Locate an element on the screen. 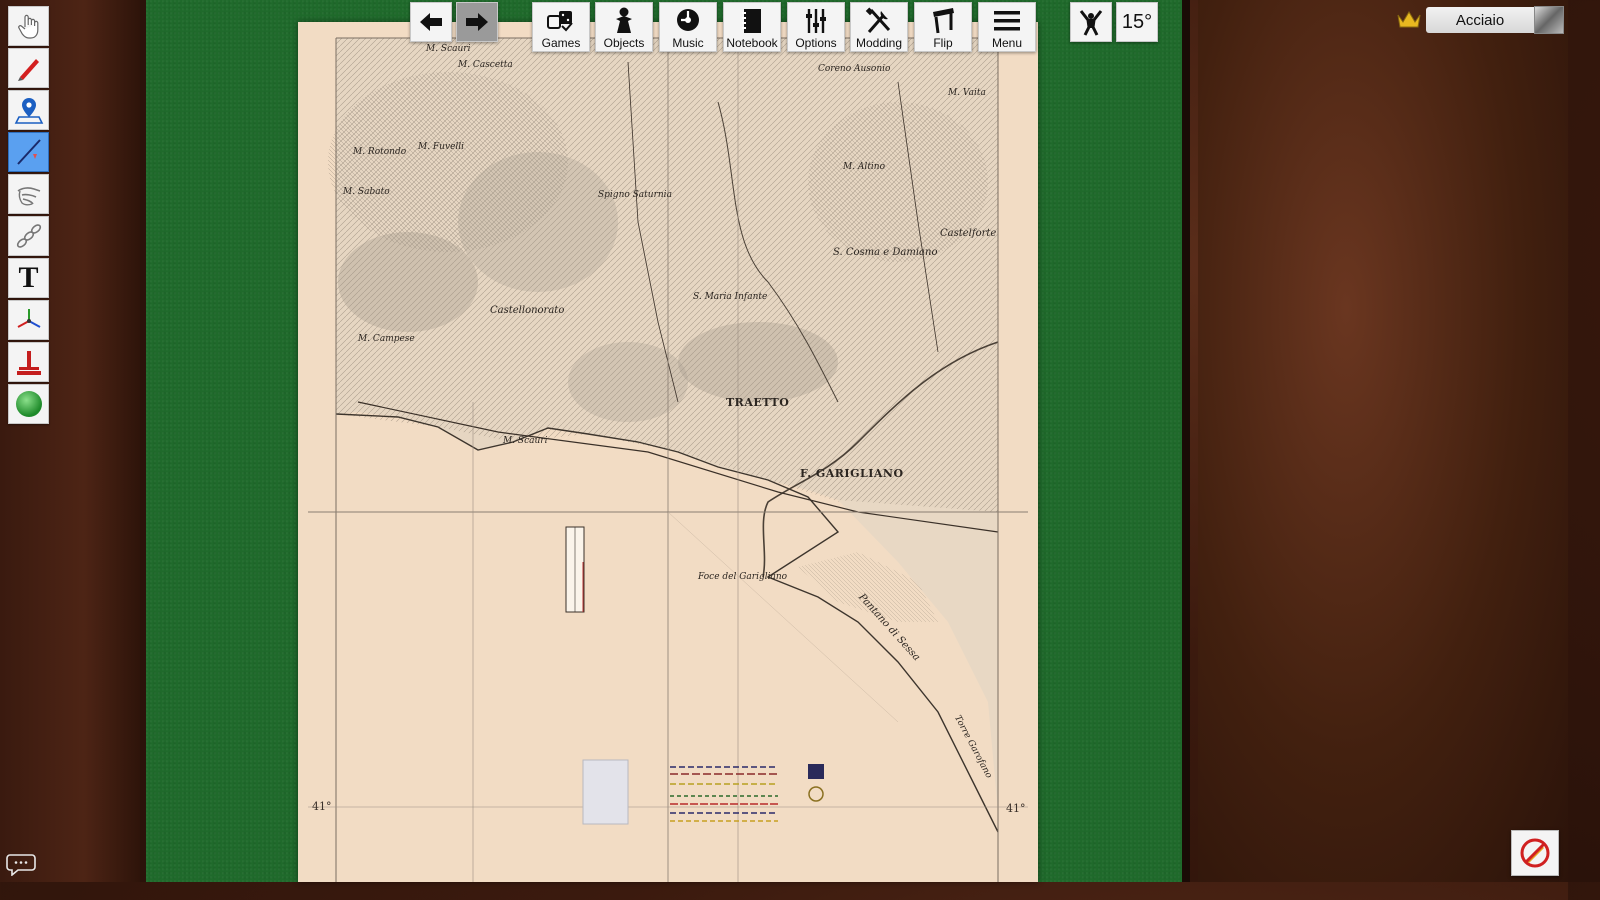 Image resolution: width=1600 pixels, height=900 pixels. arrow-right-icon is located at coordinates (477, 22).